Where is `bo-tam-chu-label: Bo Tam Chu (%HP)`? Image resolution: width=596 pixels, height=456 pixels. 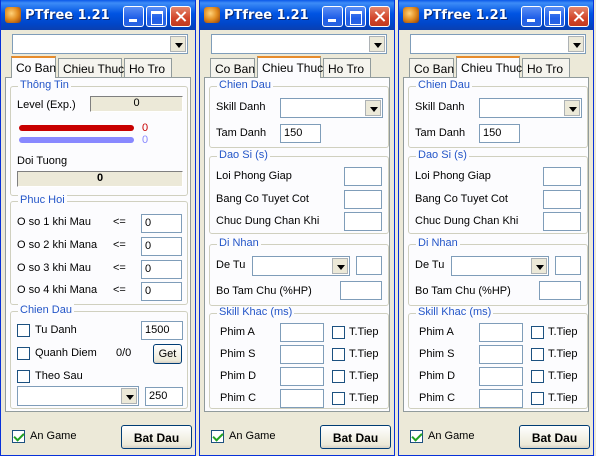 bo-tam-chu-label: Bo Tam Chu (%HP) is located at coordinates (264, 291).